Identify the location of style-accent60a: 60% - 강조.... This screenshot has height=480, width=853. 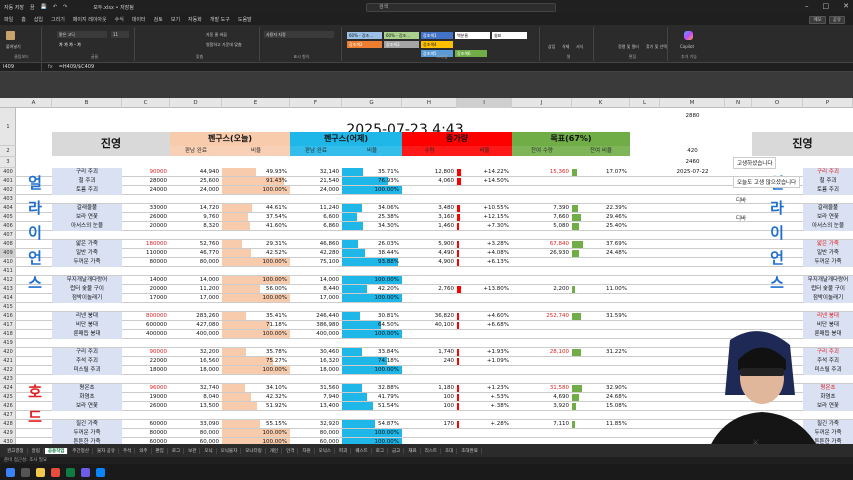
(364, 35).